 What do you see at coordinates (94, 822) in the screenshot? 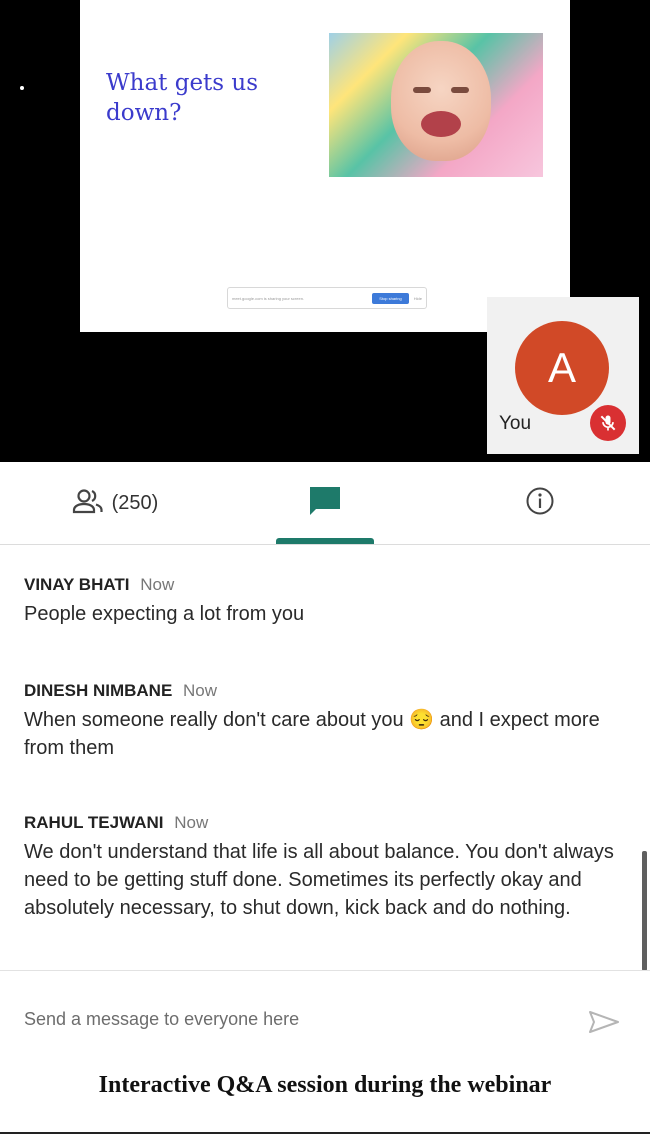
I see `message-author: RAHUL TEJWANI` at bounding box center [94, 822].